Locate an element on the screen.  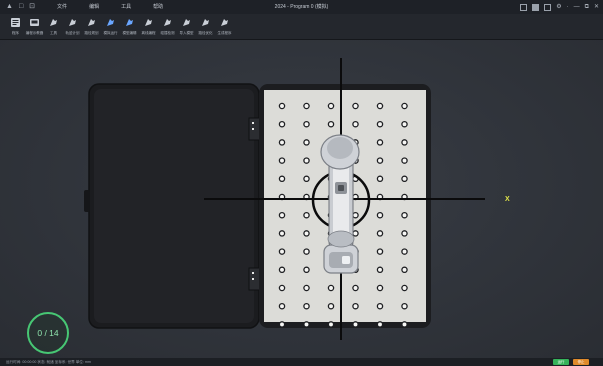
toolbar-button-offline: 离线编程 is located at coordinates (148, 27).